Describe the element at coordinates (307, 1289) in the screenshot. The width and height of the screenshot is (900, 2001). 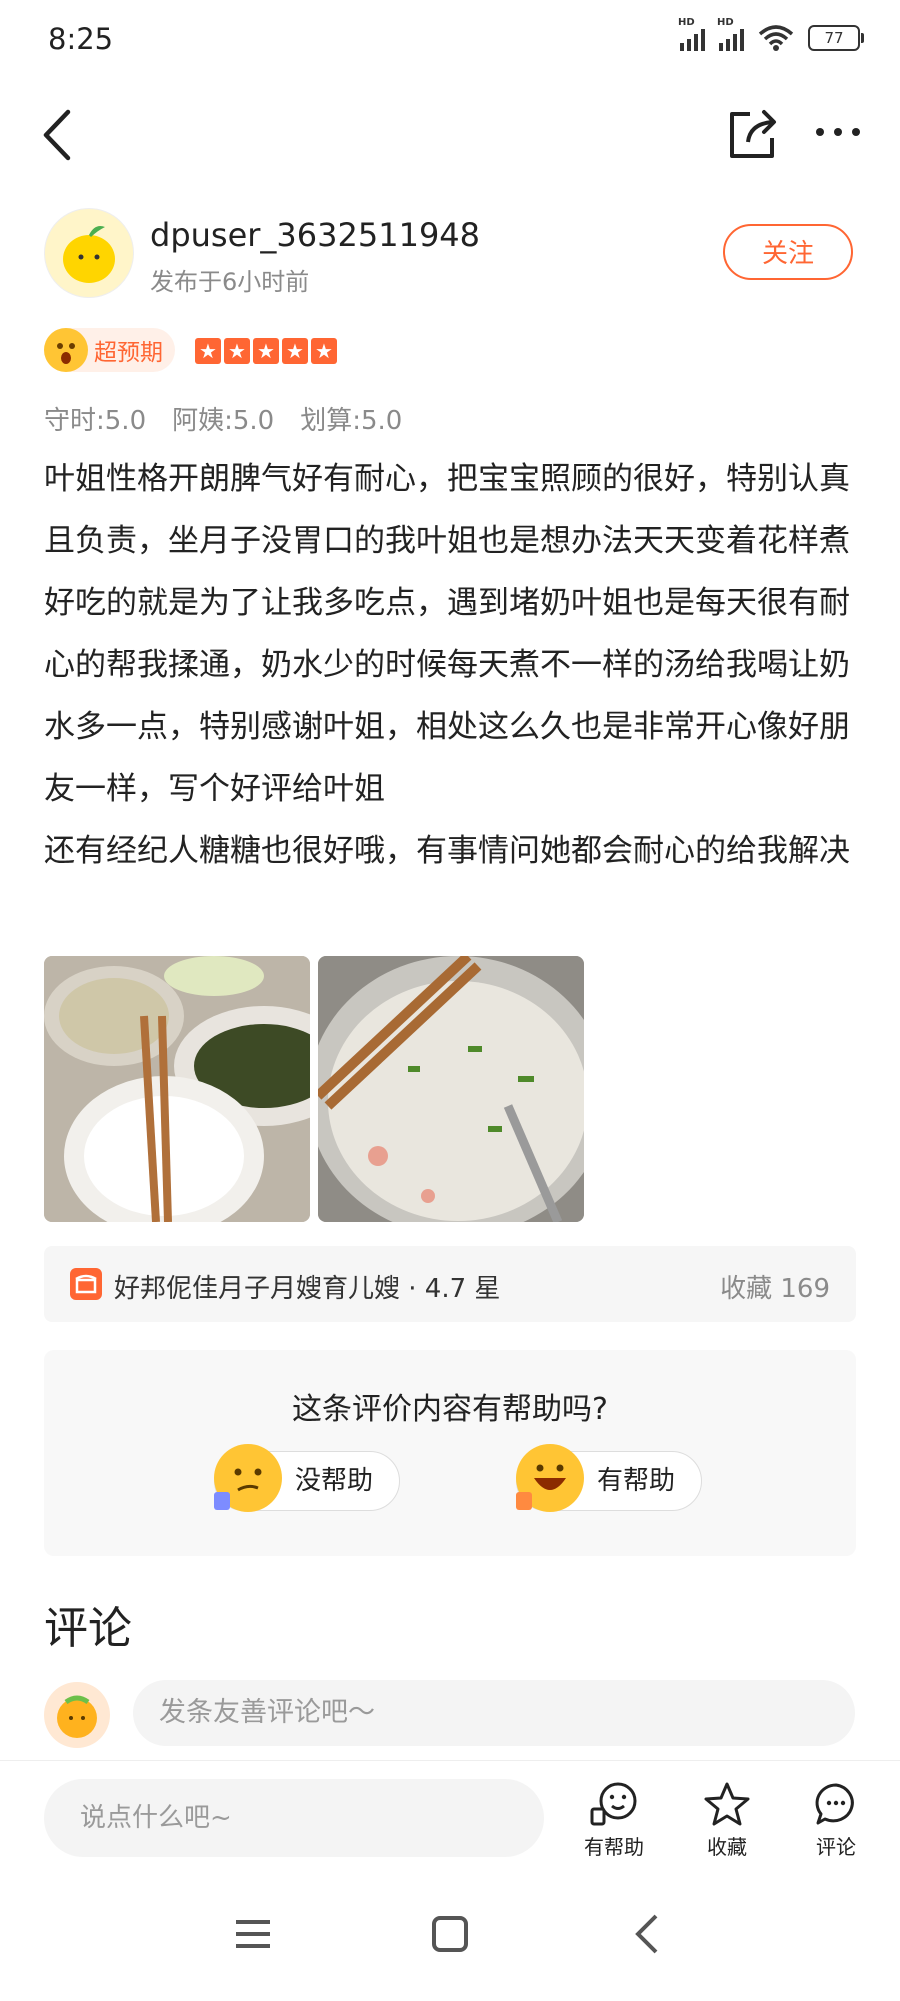
I see `shop-name: 好邦伲佳月子月嫂育儿嫂 · 4.7 星` at that location.